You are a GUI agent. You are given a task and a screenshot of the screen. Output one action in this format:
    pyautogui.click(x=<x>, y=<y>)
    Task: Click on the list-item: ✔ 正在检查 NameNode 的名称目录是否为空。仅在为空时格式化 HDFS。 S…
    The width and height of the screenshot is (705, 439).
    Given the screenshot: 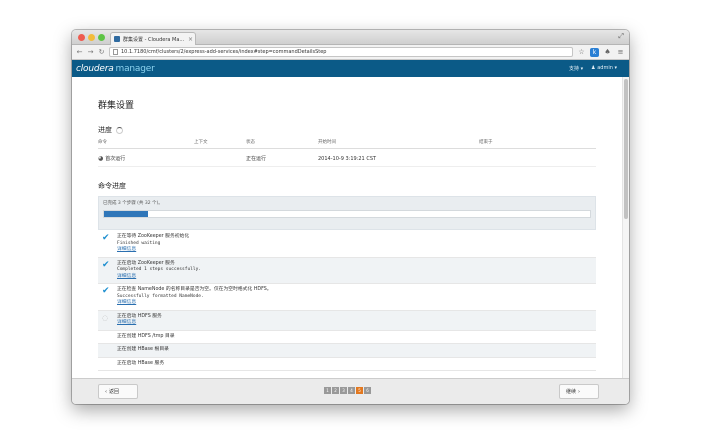 What is the action you would take?
    pyautogui.click(x=347, y=297)
    